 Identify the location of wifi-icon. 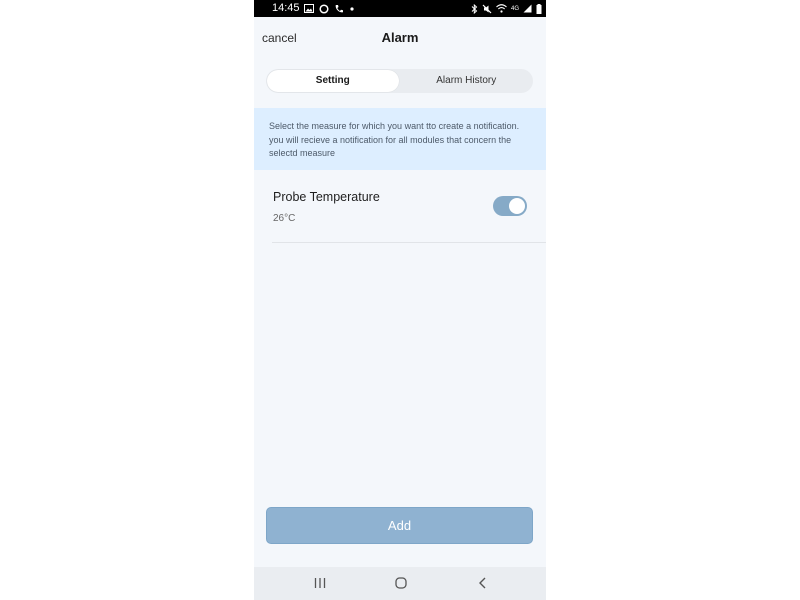
(501, 8).